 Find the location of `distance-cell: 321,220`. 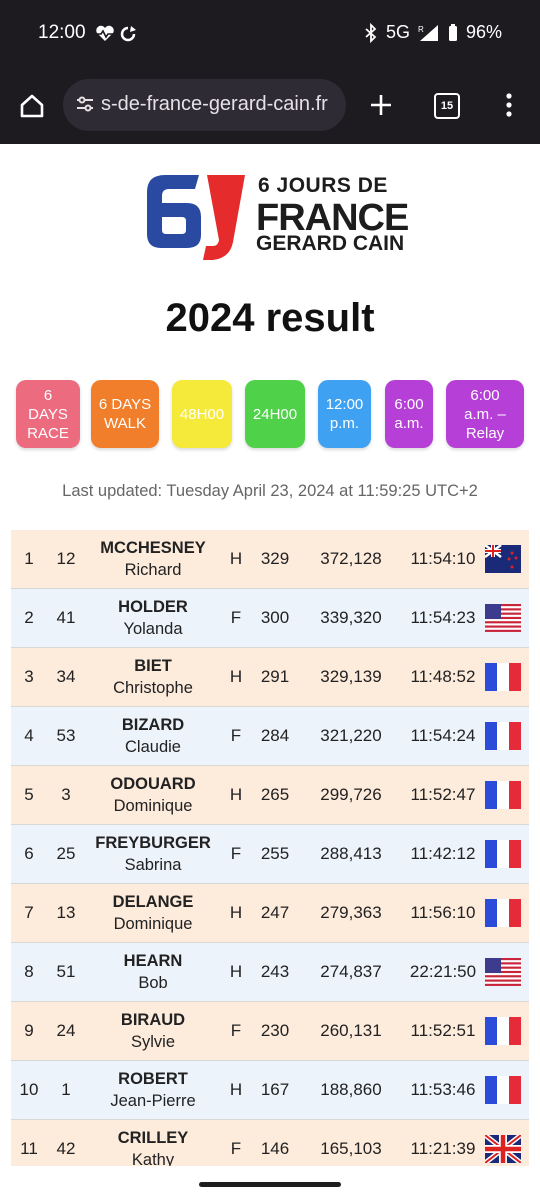

distance-cell: 321,220 is located at coordinates (351, 735).